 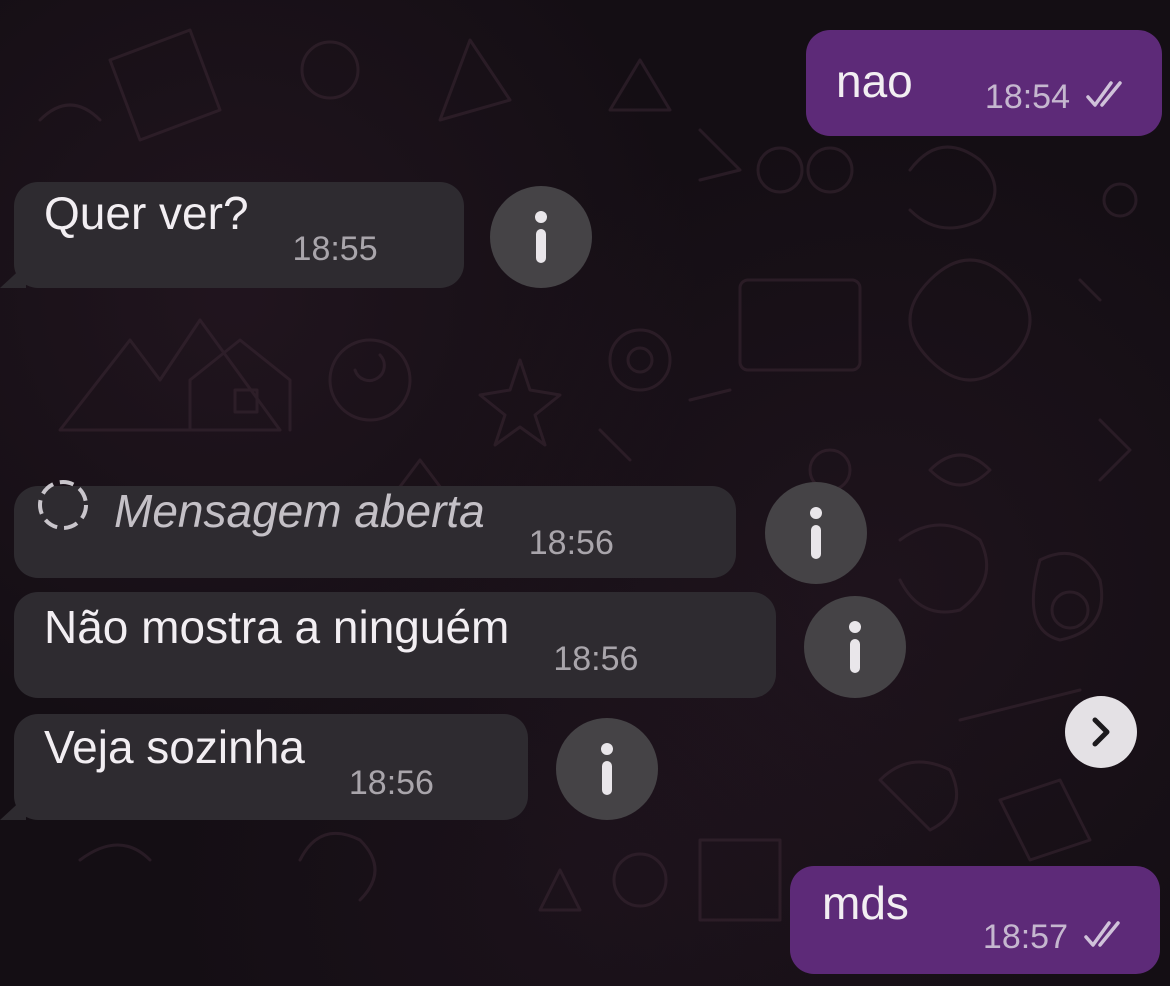 I want to click on message-text: mds, so click(x=865, y=903).